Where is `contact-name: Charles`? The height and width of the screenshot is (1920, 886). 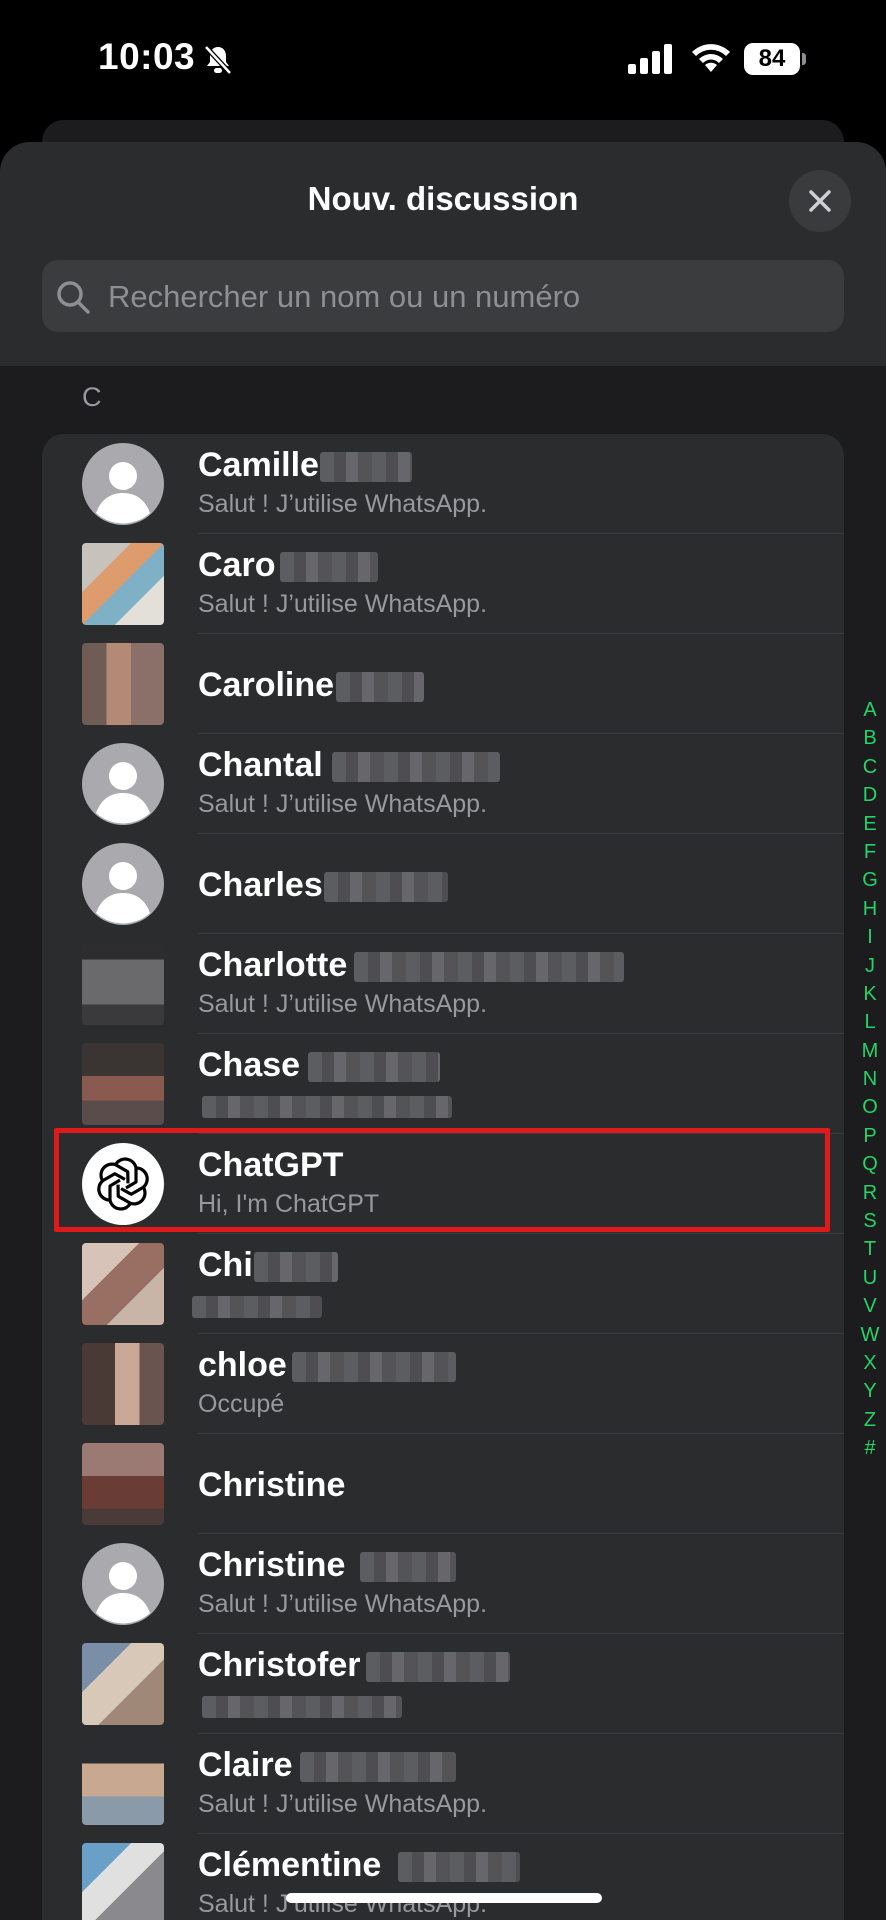
contact-name: Charles is located at coordinates (260, 885).